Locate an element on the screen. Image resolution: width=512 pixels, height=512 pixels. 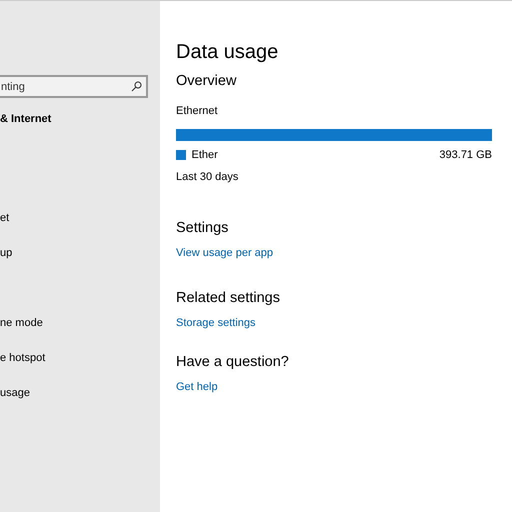
section-title: & Internet is located at coordinates (26, 119).